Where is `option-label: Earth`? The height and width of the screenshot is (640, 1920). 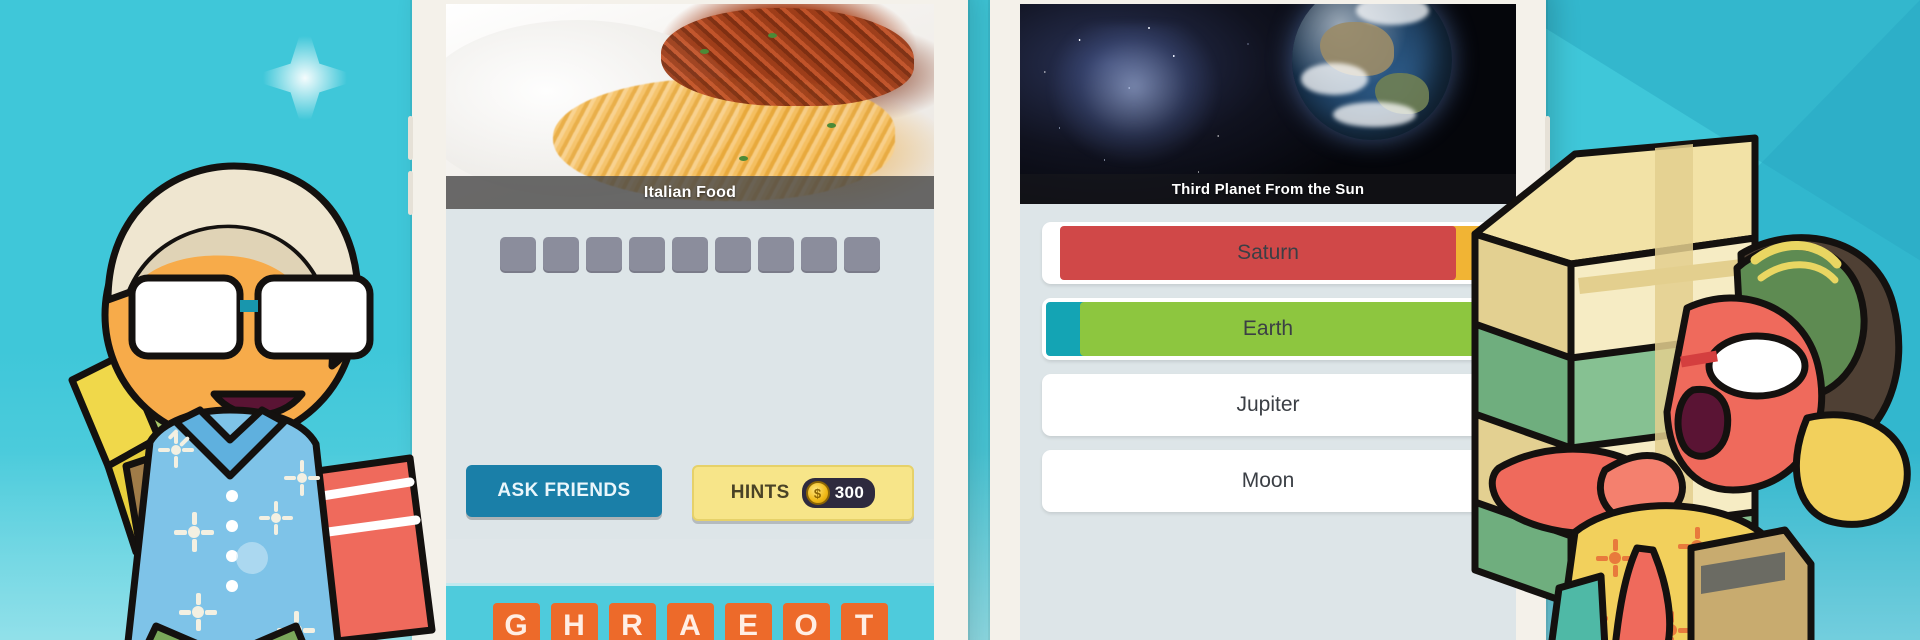 option-label: Earth is located at coordinates (1268, 328).